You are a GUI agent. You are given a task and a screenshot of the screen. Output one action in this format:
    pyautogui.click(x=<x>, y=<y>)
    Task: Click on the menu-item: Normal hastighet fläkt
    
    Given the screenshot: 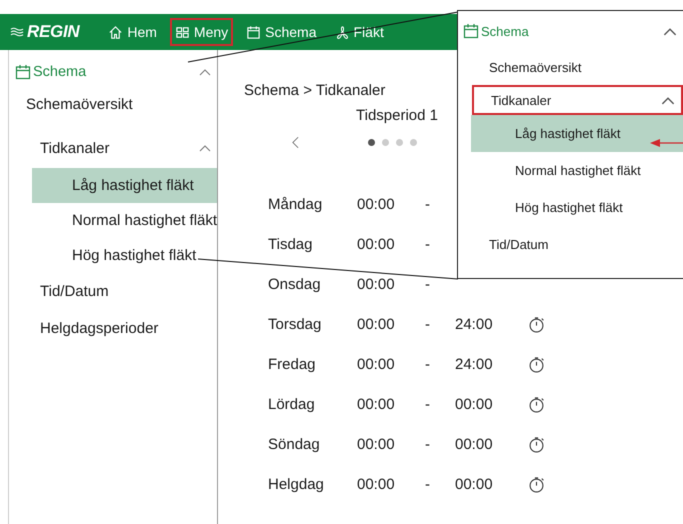 What is the action you would take?
    pyautogui.click(x=577, y=170)
    